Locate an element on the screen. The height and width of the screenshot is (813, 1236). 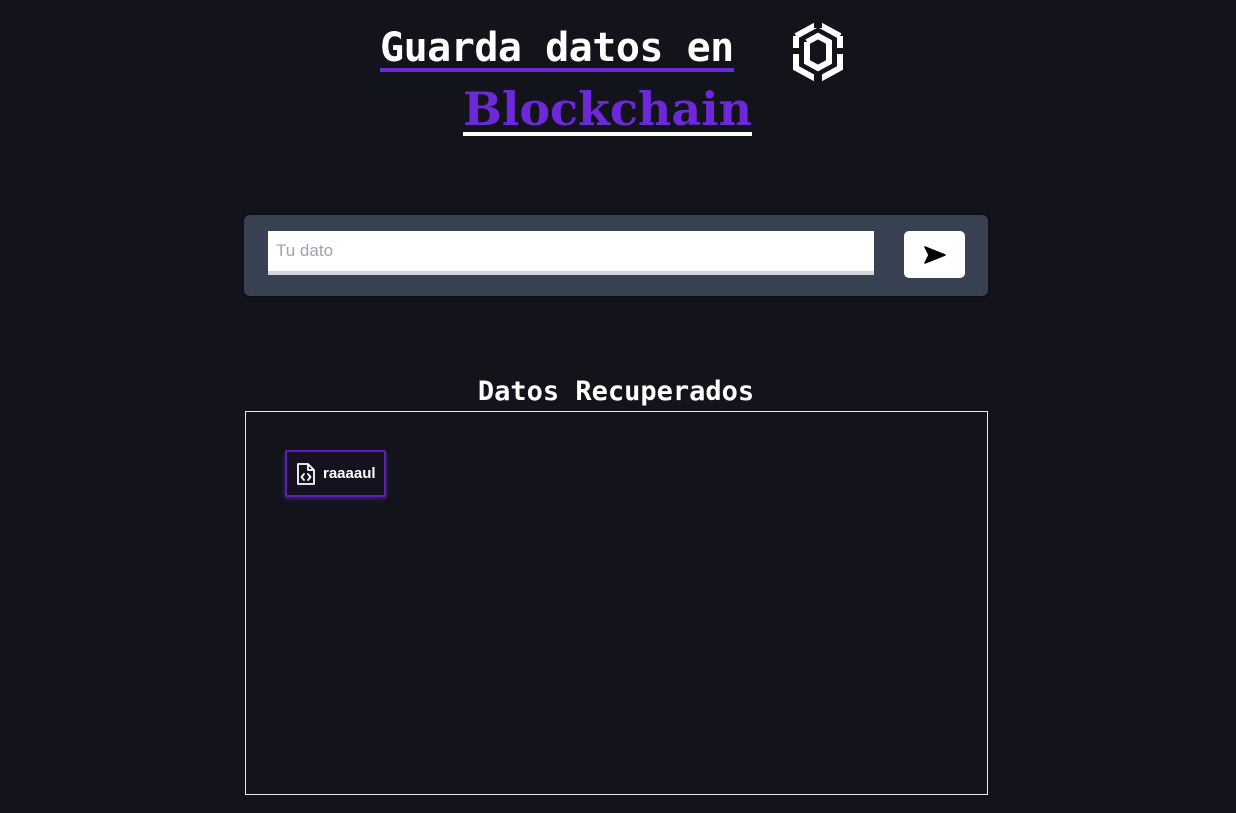
title-line1: Guarda datos en is located at coordinates (557, 49).